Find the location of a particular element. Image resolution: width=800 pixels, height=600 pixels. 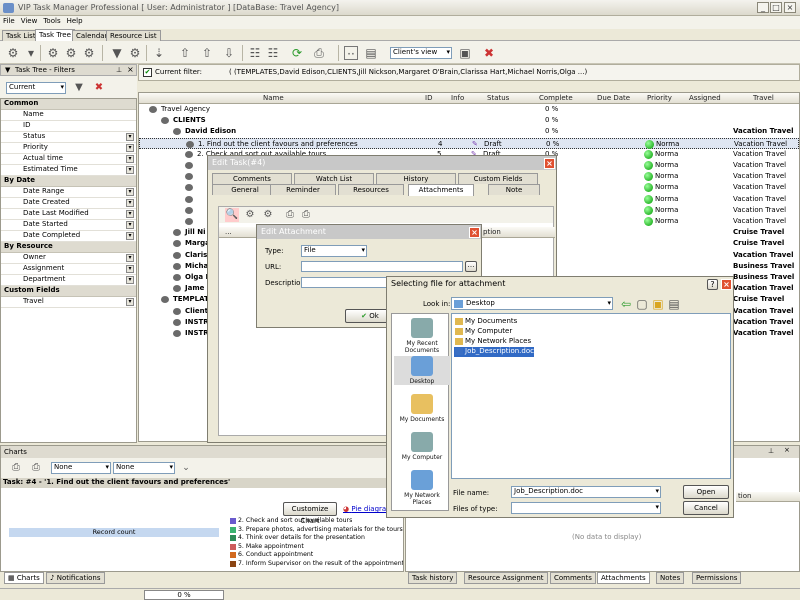

filter-save-icon: ▼ is located at coordinates (79, 88).